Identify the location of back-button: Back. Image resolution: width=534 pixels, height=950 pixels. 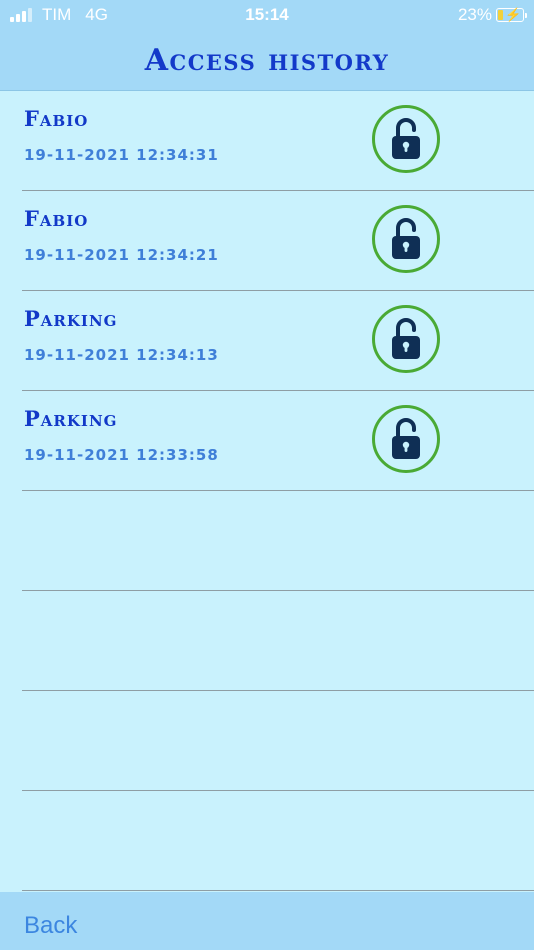
(50, 926).